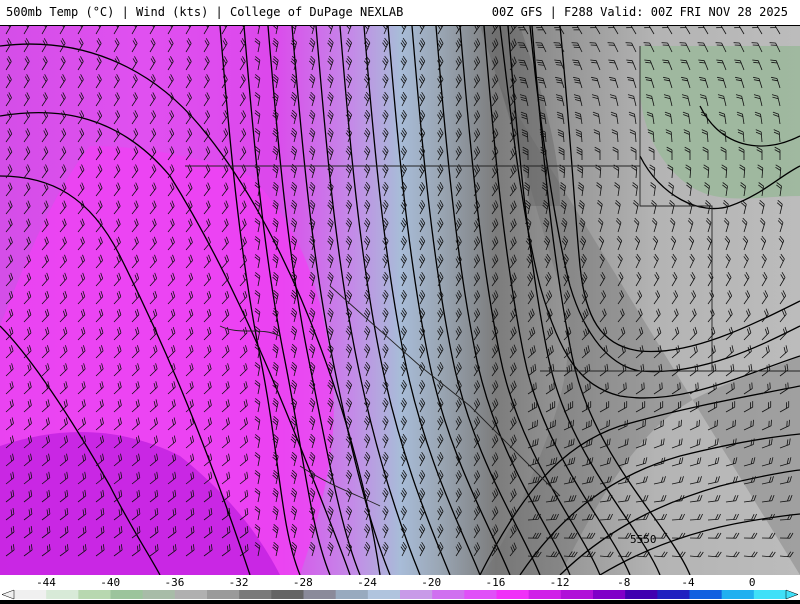  What do you see at coordinates (688, 582) in the screenshot?
I see `colorbar-tick-label: -4` at bounding box center [688, 582].